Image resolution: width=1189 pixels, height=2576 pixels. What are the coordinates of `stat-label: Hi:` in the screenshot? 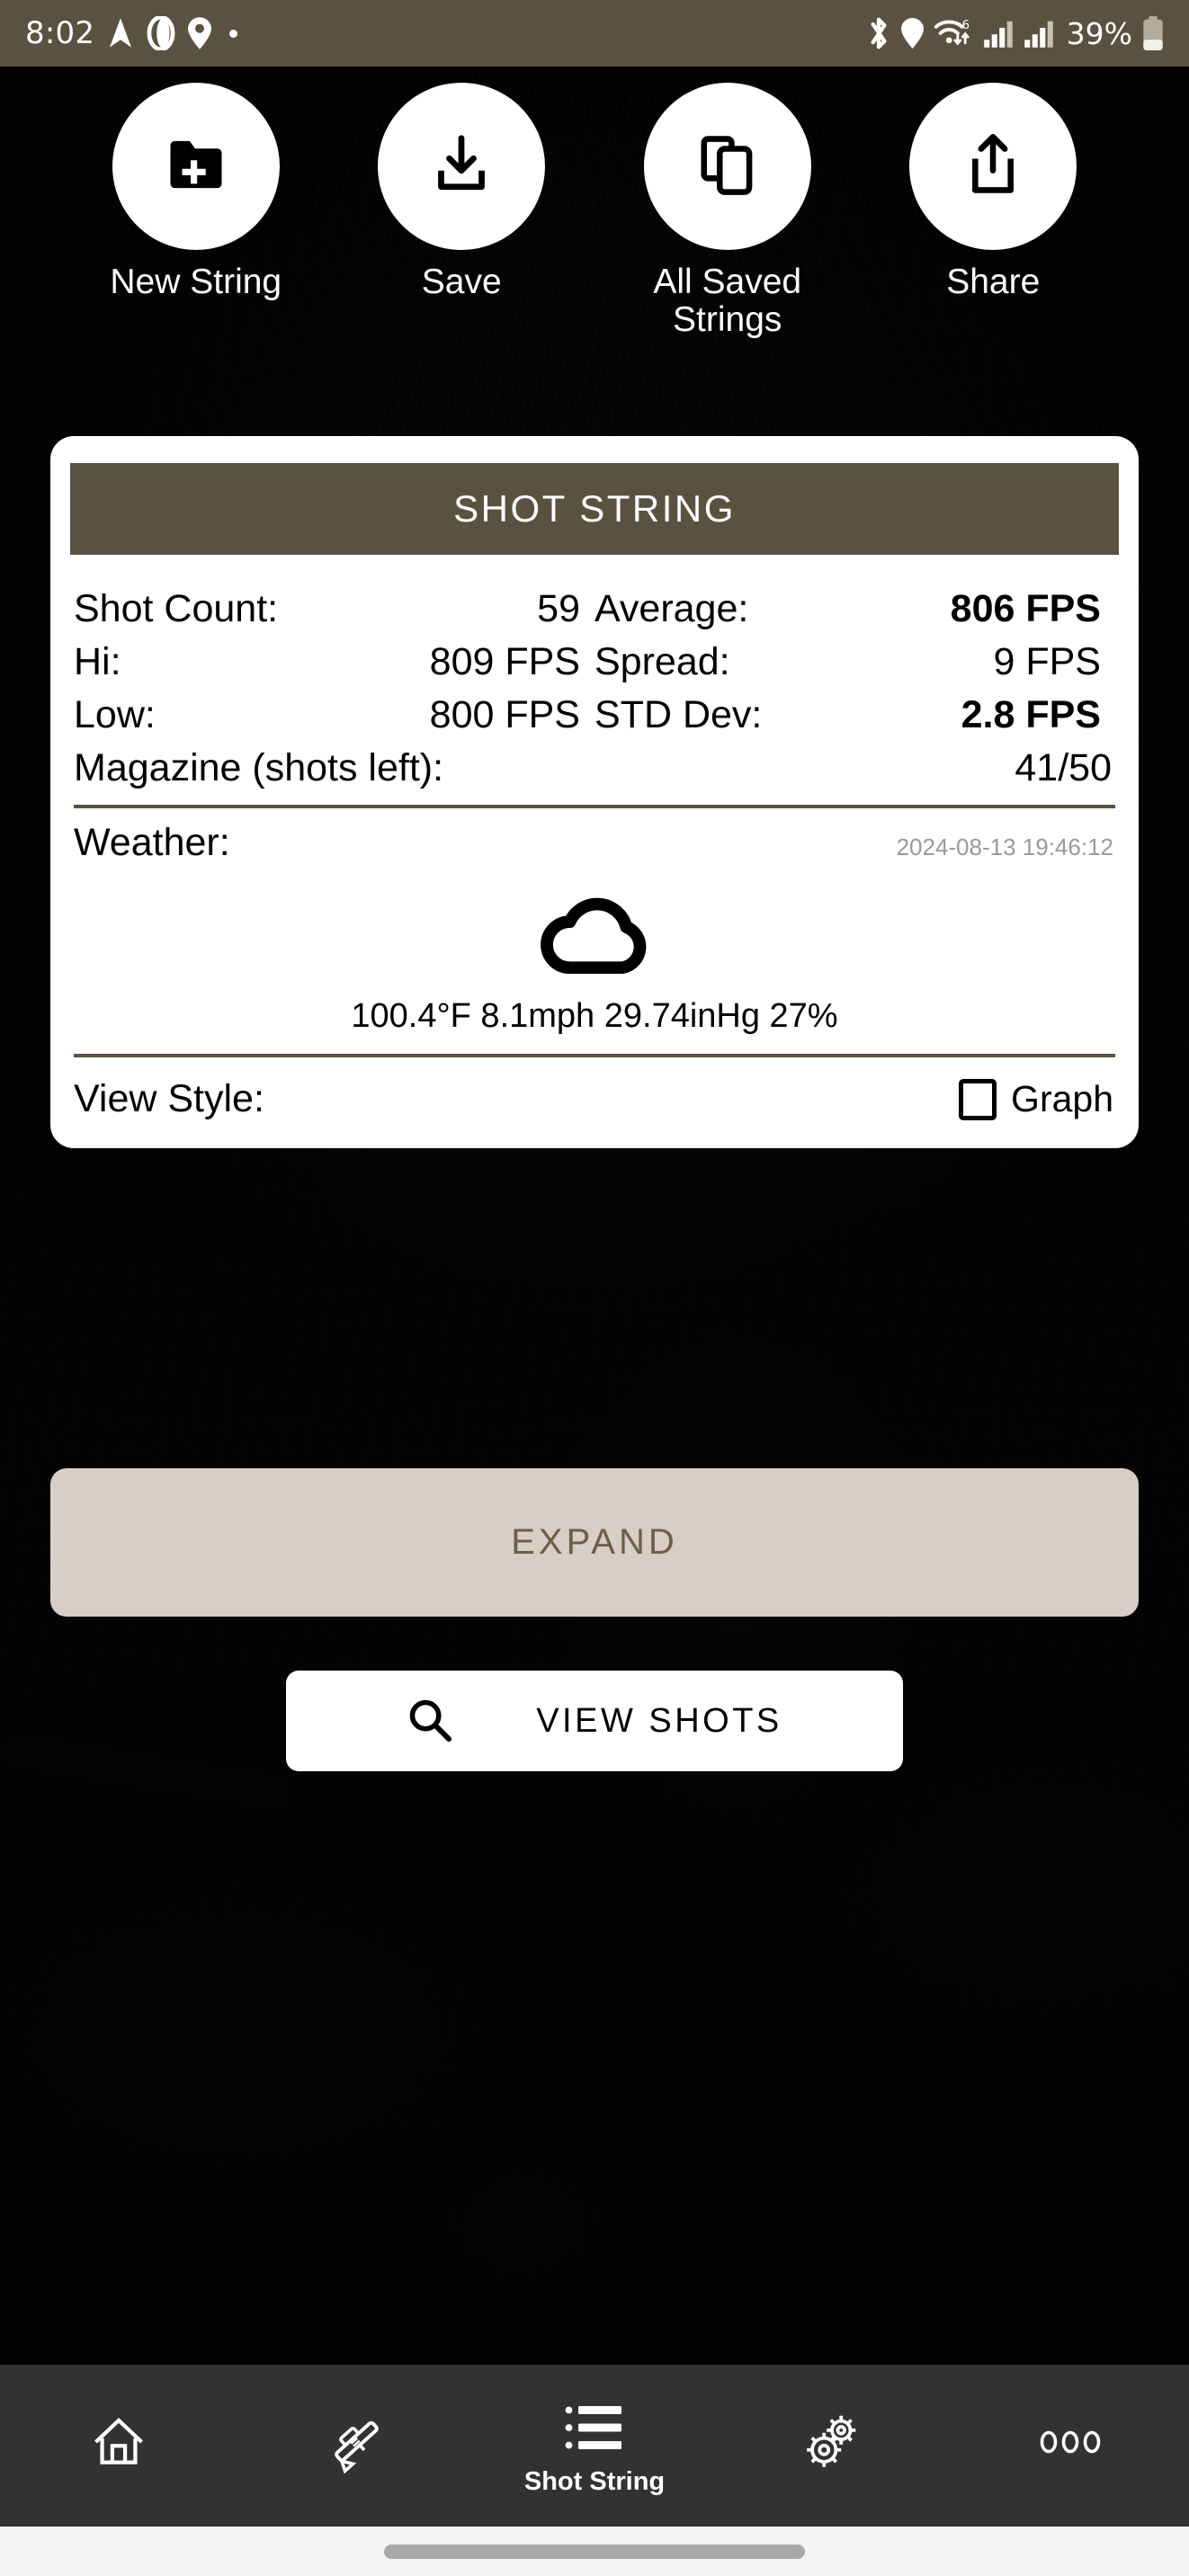 It's located at (97, 662).